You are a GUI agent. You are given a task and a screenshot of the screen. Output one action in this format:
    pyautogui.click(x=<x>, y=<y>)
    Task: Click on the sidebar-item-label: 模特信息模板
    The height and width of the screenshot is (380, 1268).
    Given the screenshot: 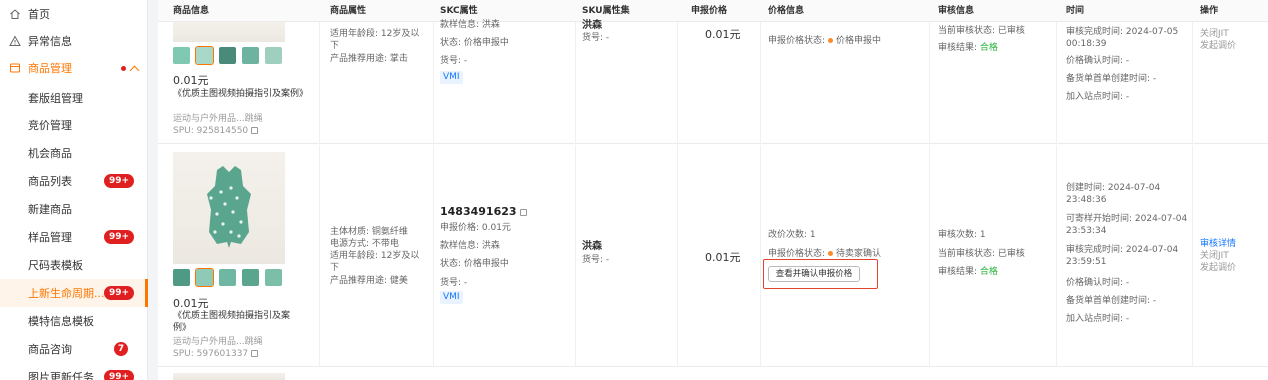 What is the action you would take?
    pyautogui.click(x=61, y=321)
    